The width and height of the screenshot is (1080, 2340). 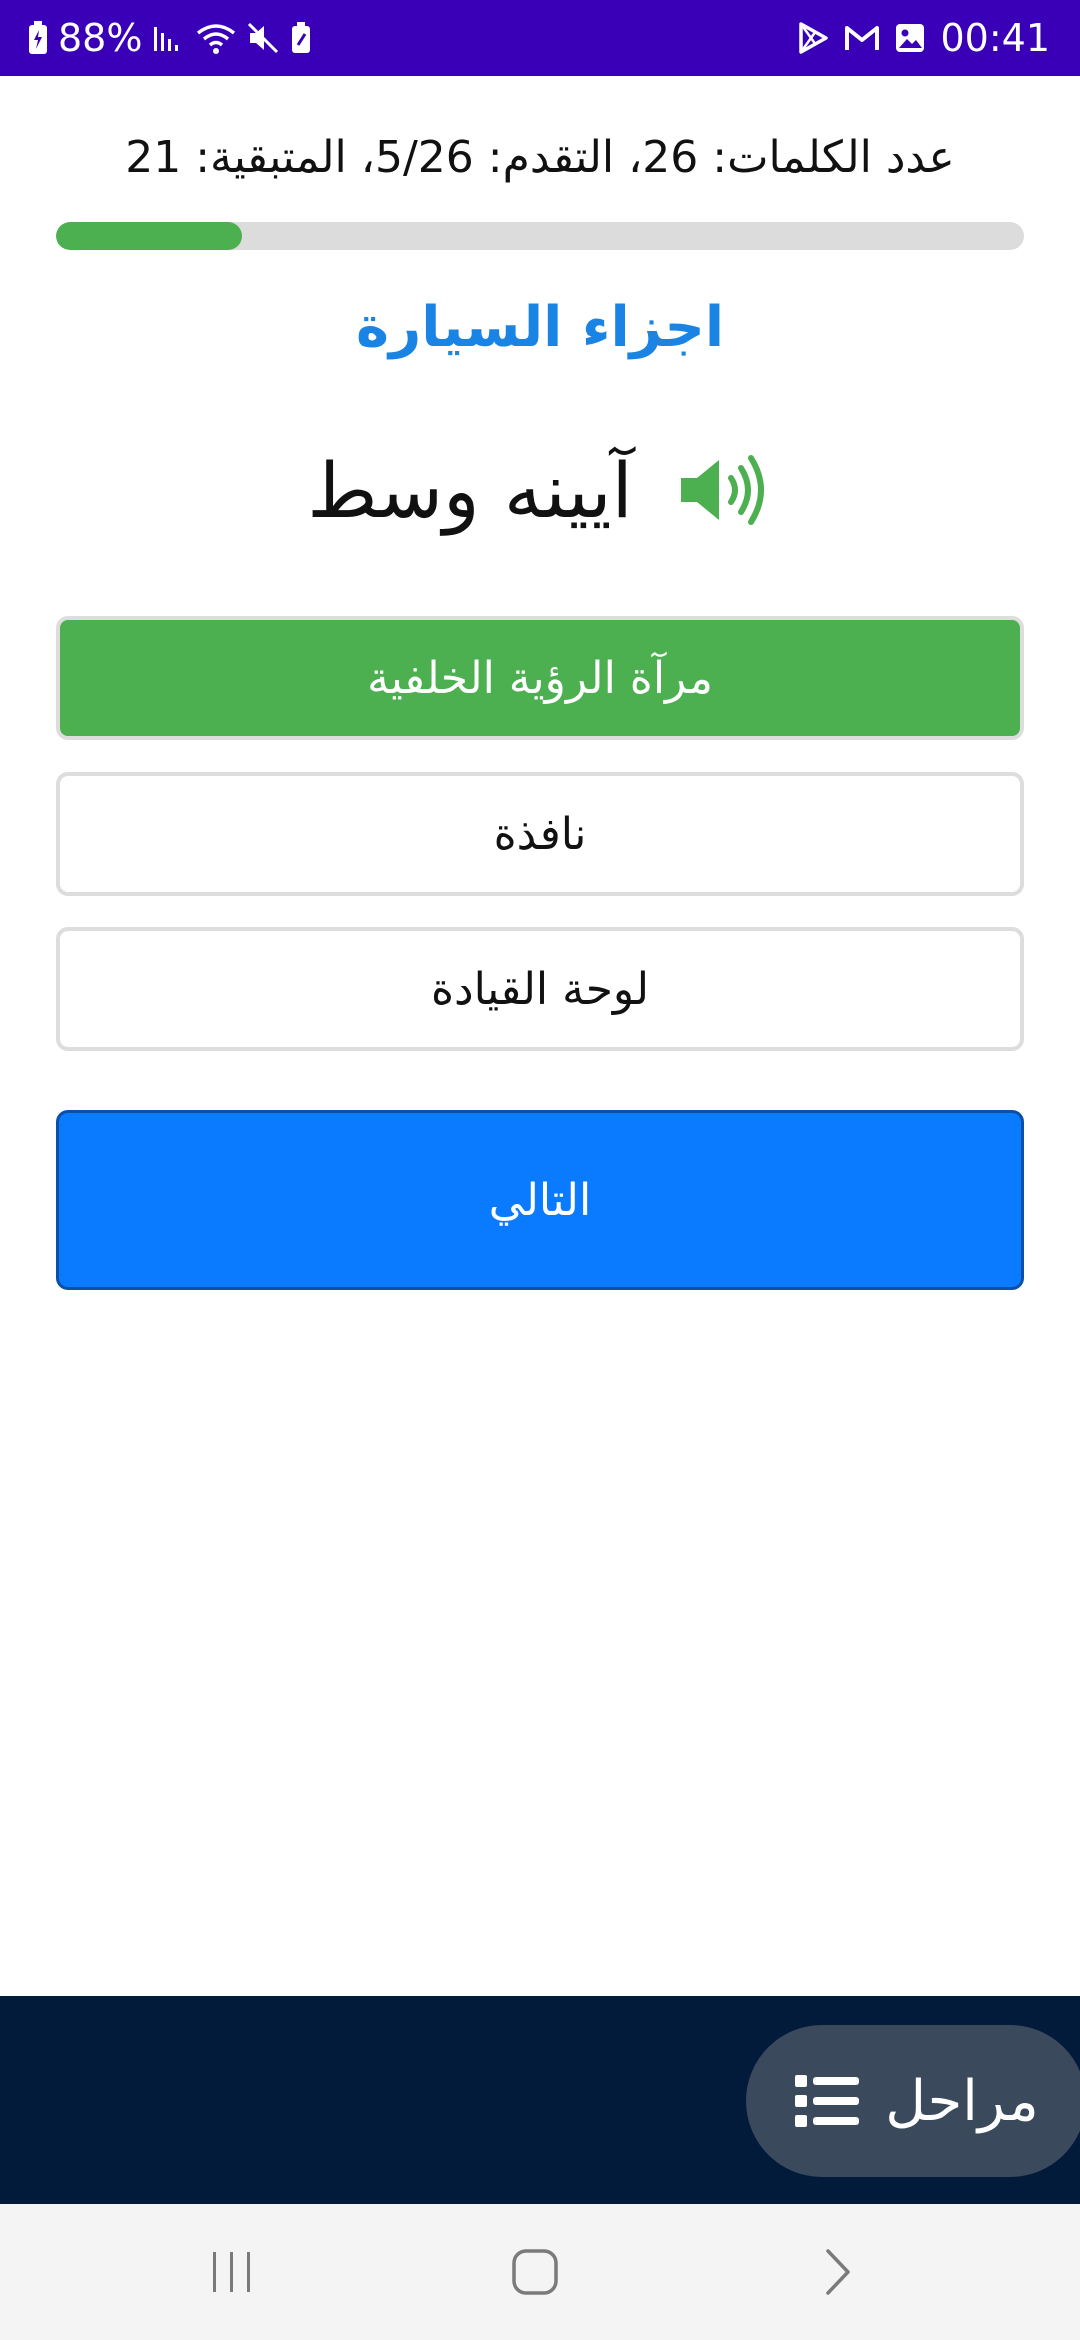 I want to click on home-button, so click(x=535, y=2272).